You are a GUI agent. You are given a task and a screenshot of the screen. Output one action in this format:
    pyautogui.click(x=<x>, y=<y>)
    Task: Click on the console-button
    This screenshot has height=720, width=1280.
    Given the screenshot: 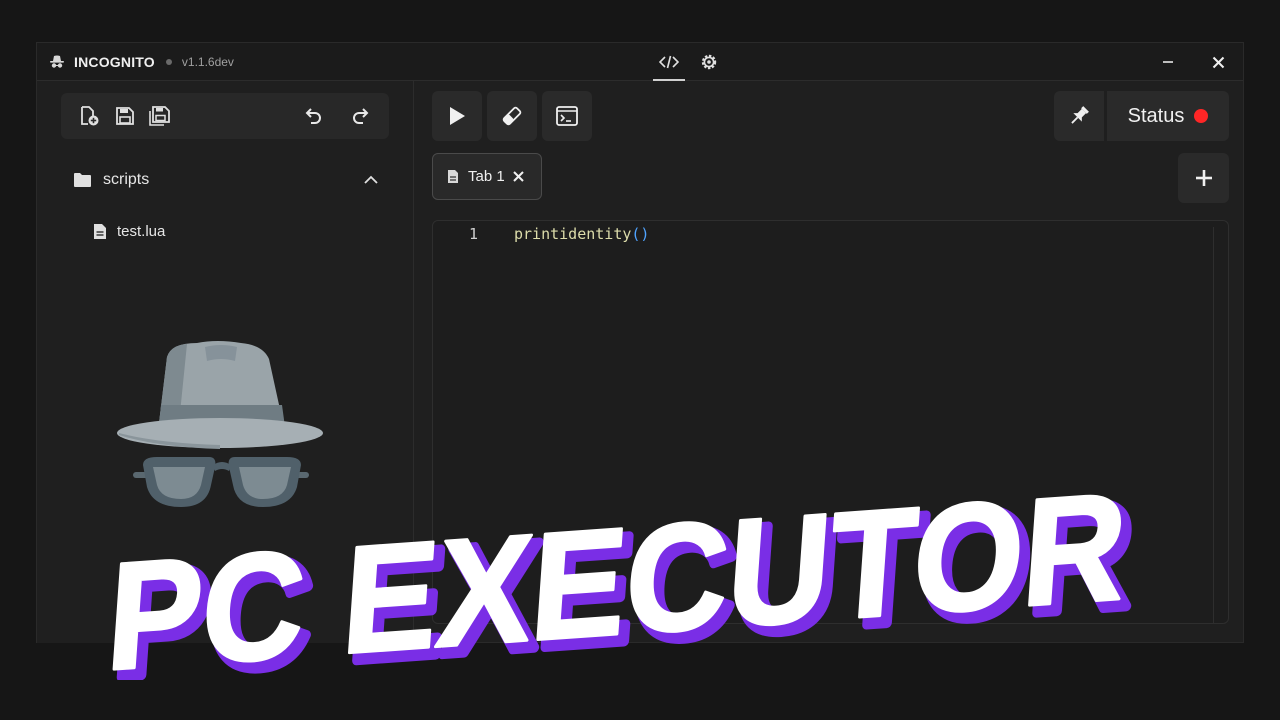 What is the action you would take?
    pyautogui.click(x=567, y=116)
    